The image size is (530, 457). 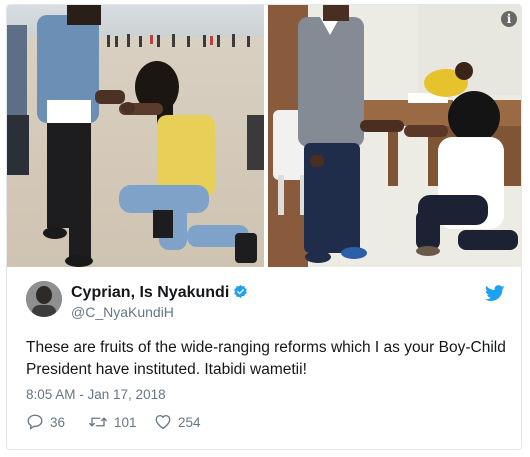 What do you see at coordinates (189, 422) in the screenshot?
I see `like-count: 254` at bounding box center [189, 422].